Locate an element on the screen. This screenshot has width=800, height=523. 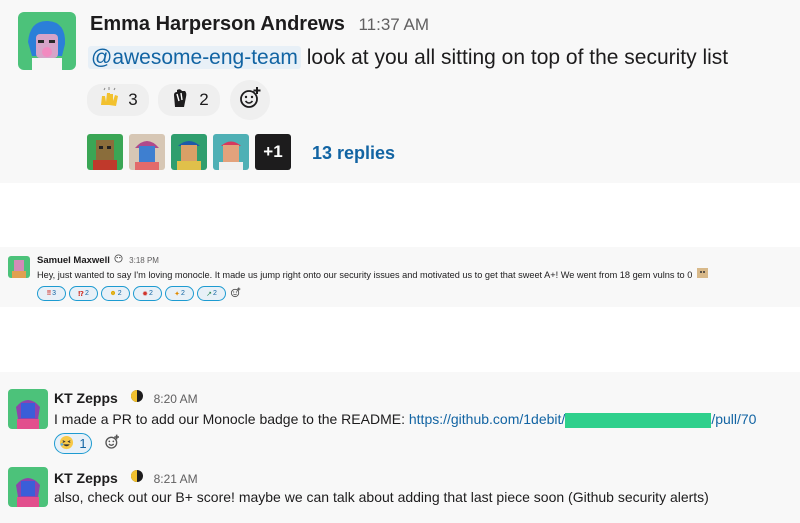
more-repliers-count: +1 is located at coordinates (273, 152).